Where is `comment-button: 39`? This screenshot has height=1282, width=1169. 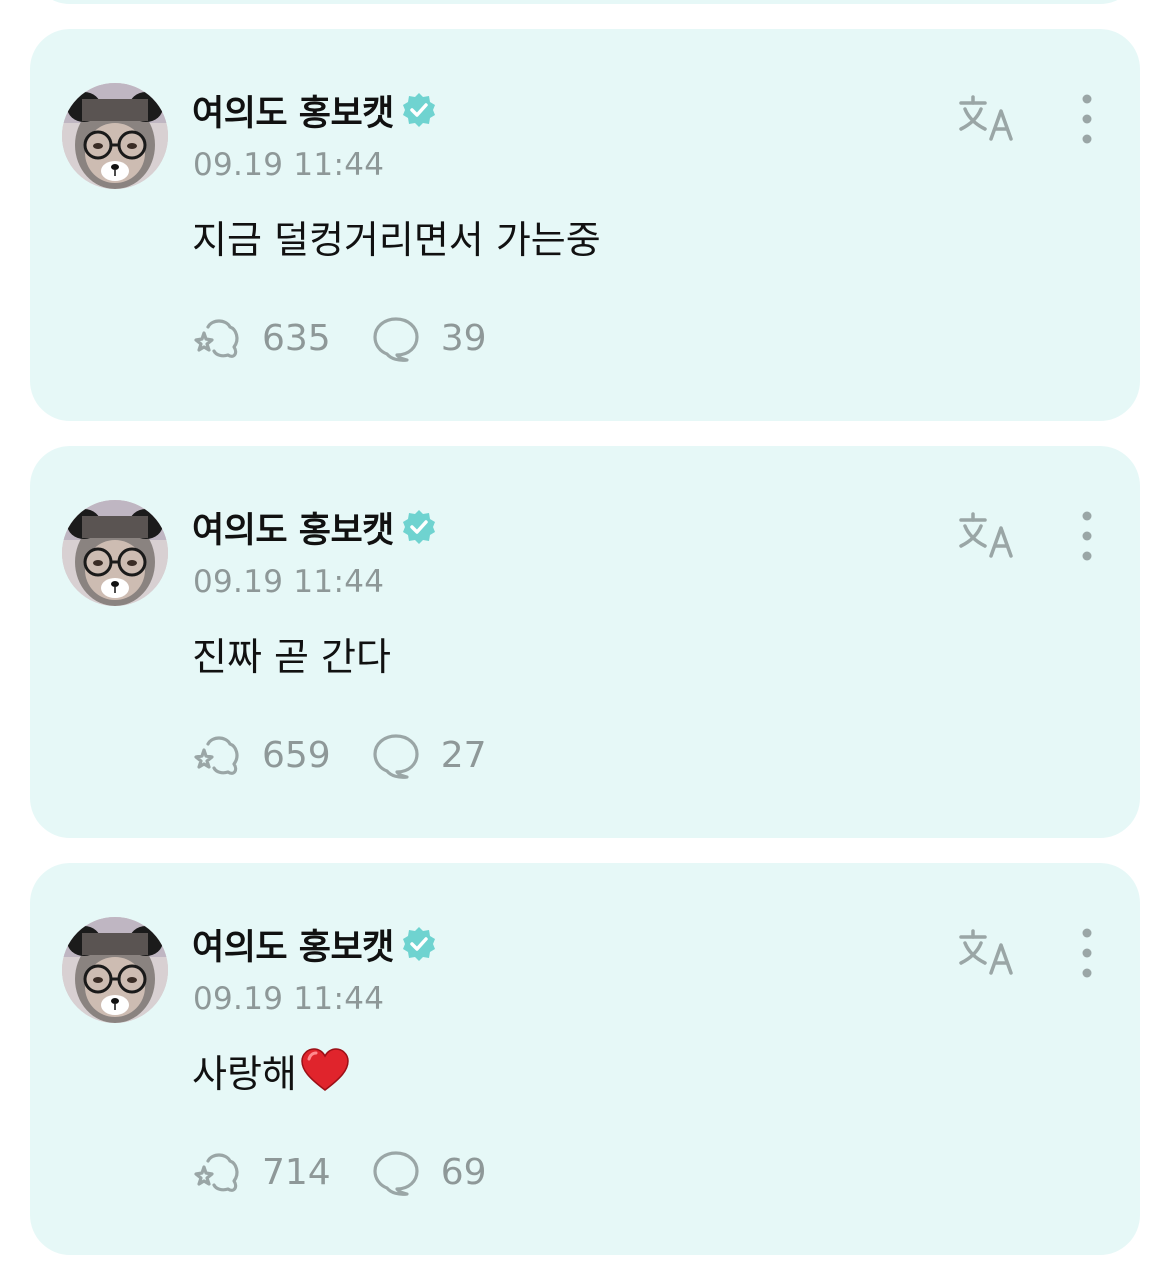 comment-button: 39 is located at coordinates (428, 338).